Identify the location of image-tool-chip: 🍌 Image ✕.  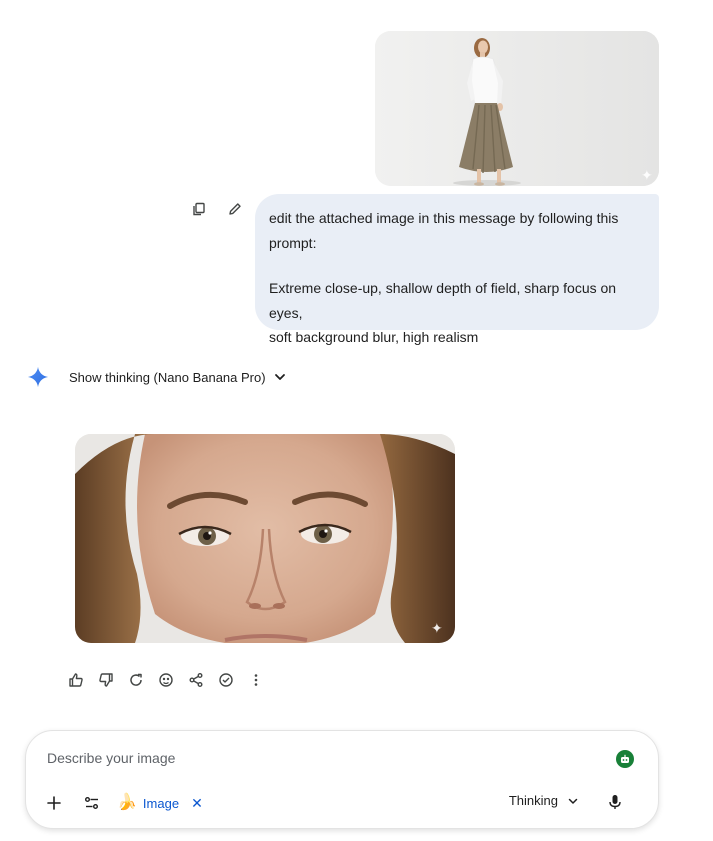
(160, 803).